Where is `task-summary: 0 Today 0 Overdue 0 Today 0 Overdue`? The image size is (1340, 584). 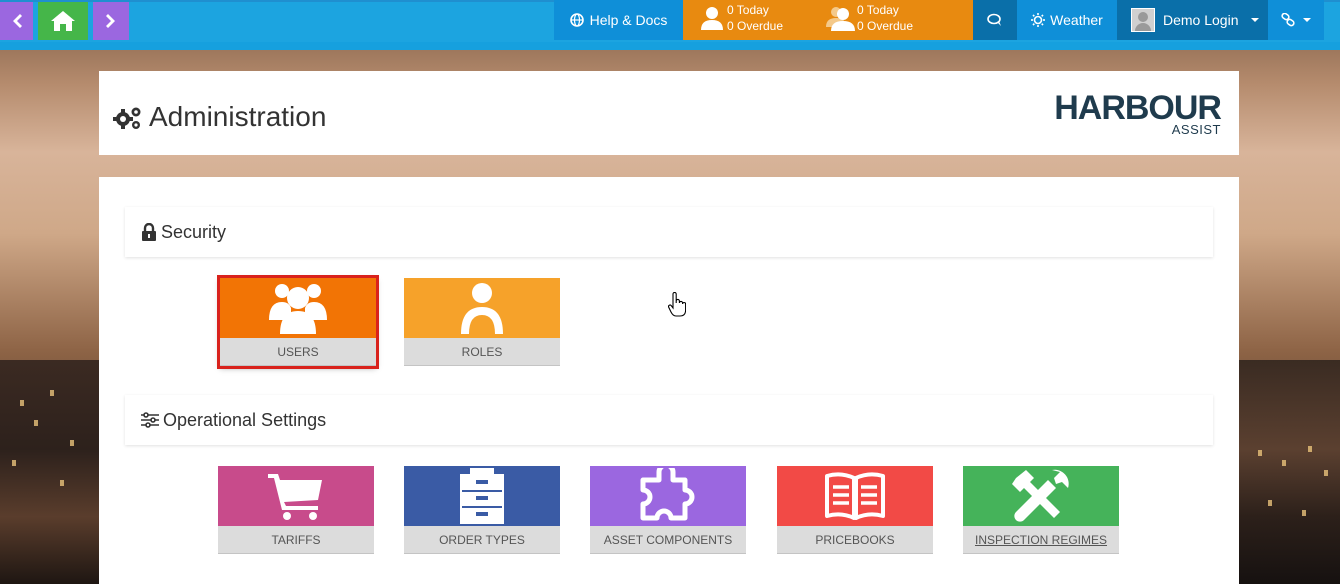 task-summary: 0 Today 0 Overdue 0 Today 0 Overdue is located at coordinates (828, 20).